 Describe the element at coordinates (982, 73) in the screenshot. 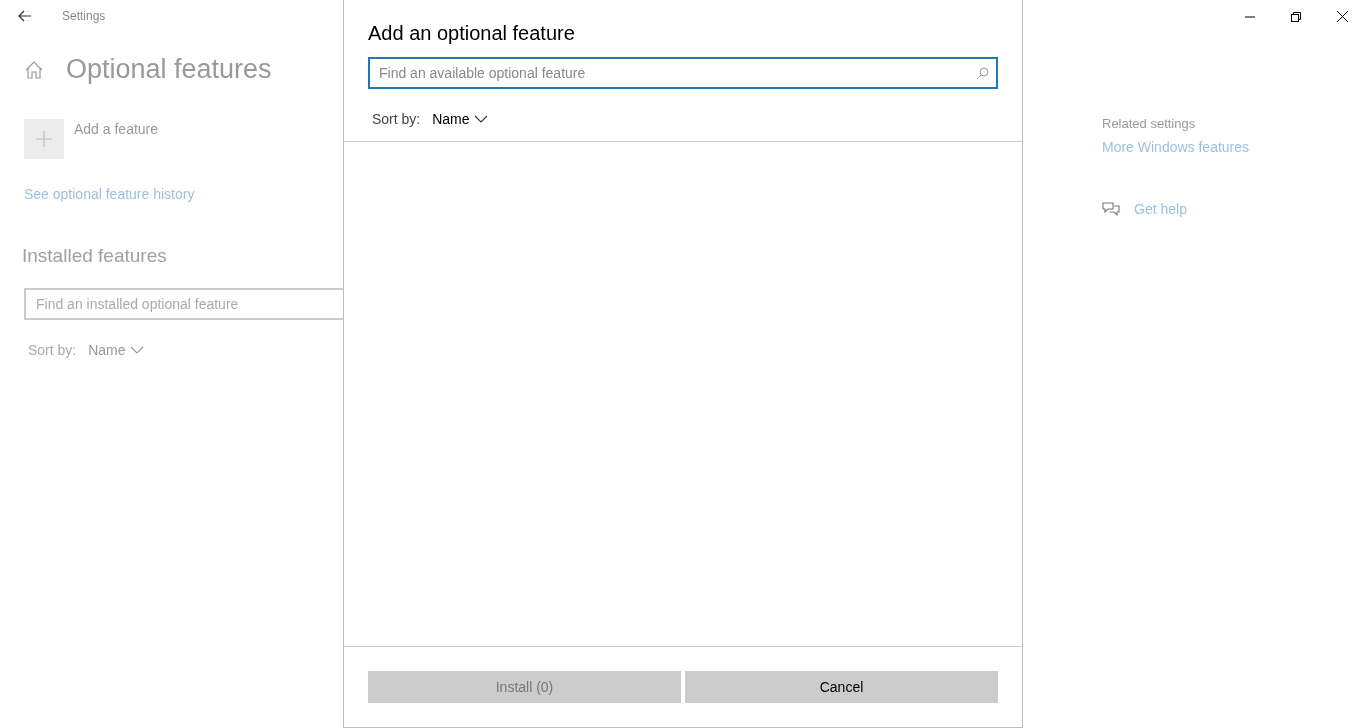

I see `search-icon` at that location.